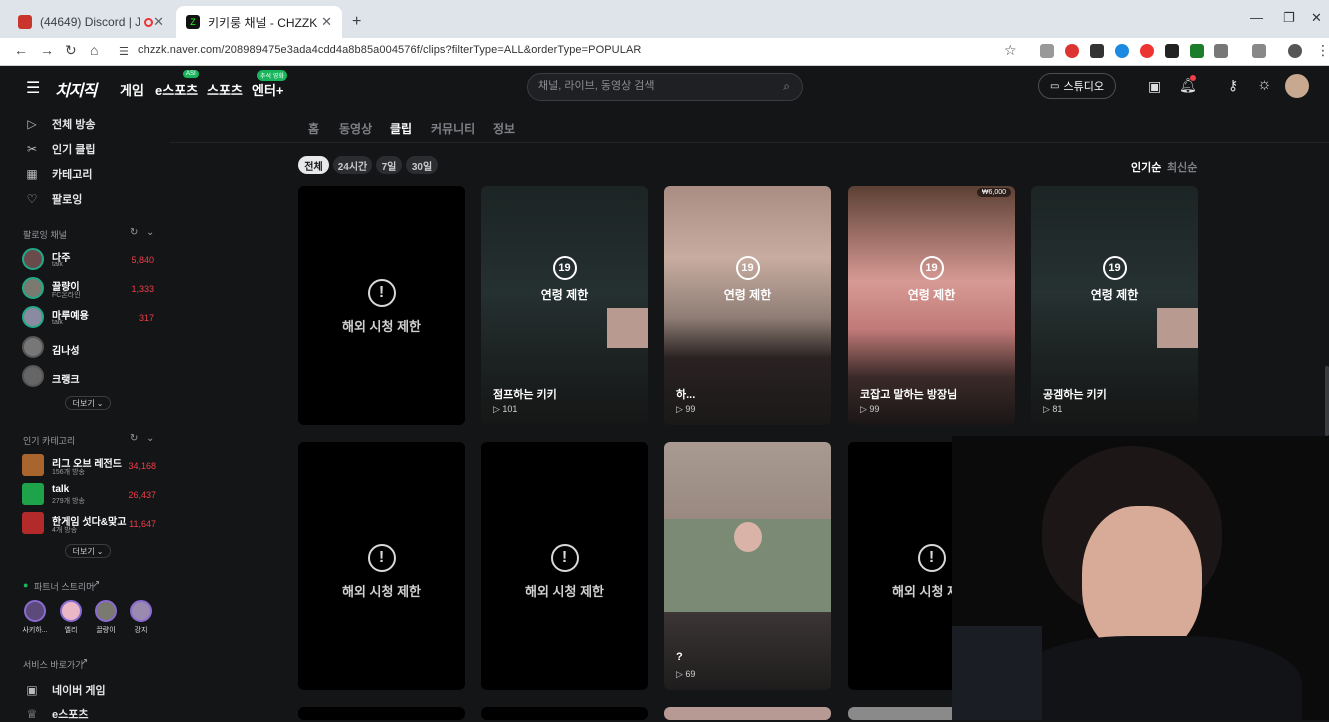 The image size is (1329, 722). I want to click on close-window-icon: ✕, so click(1316, 18).